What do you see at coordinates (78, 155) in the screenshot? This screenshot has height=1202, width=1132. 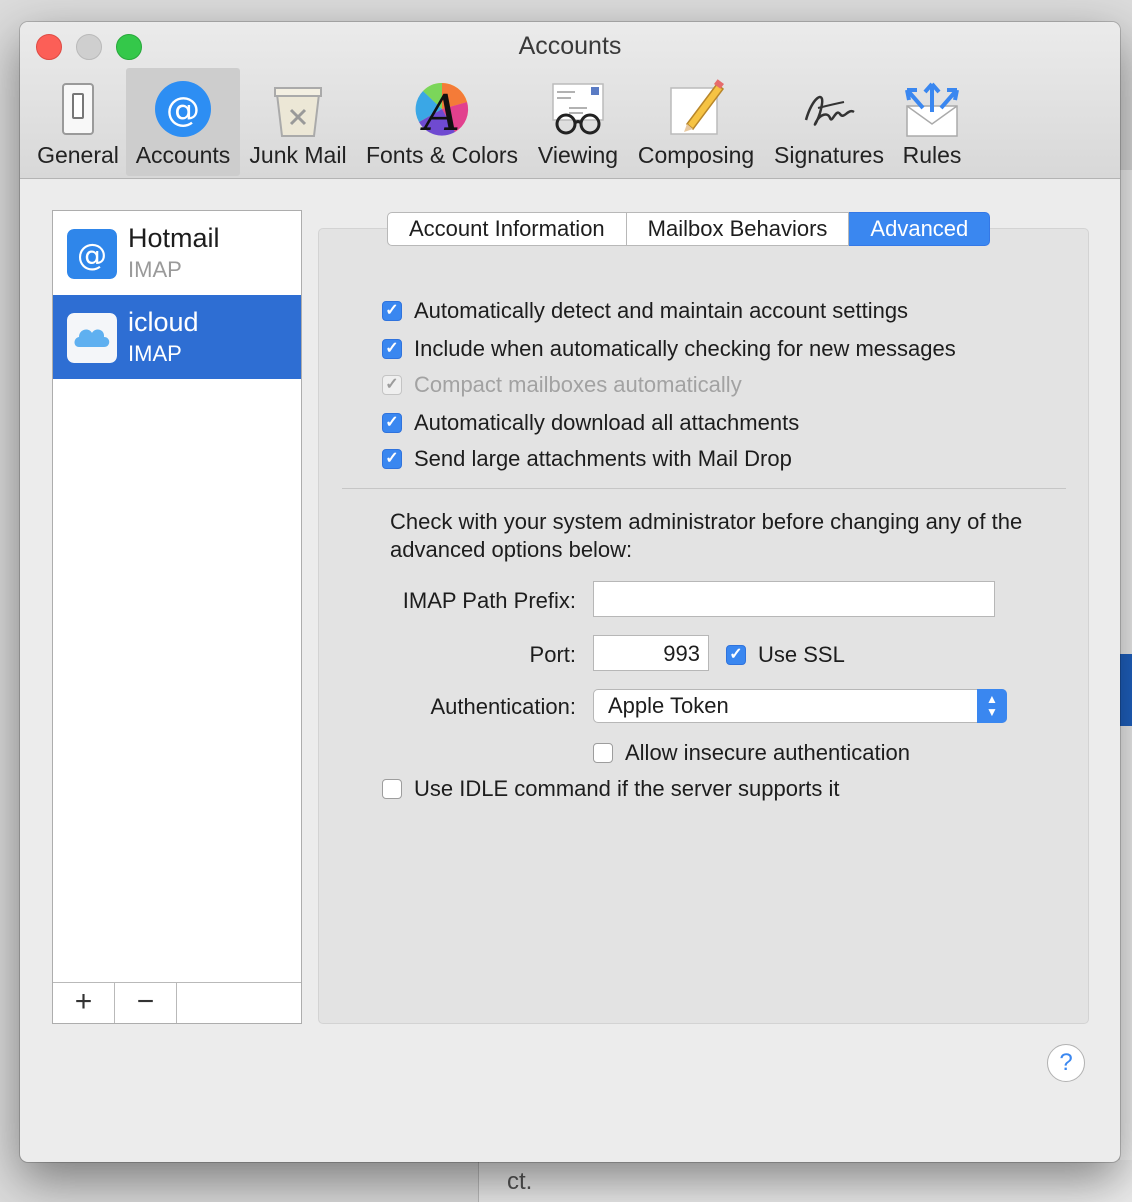 I see `toolbar-label: General` at bounding box center [78, 155].